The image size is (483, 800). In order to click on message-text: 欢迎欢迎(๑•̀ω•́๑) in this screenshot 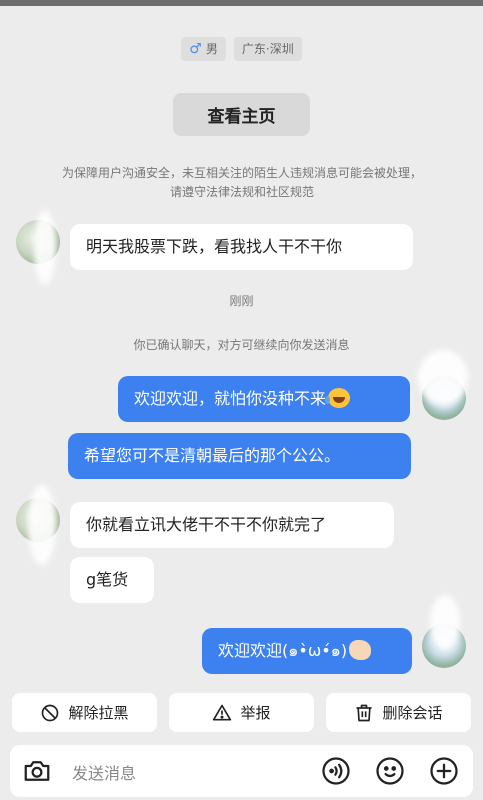, I will do `click(283, 650)`.